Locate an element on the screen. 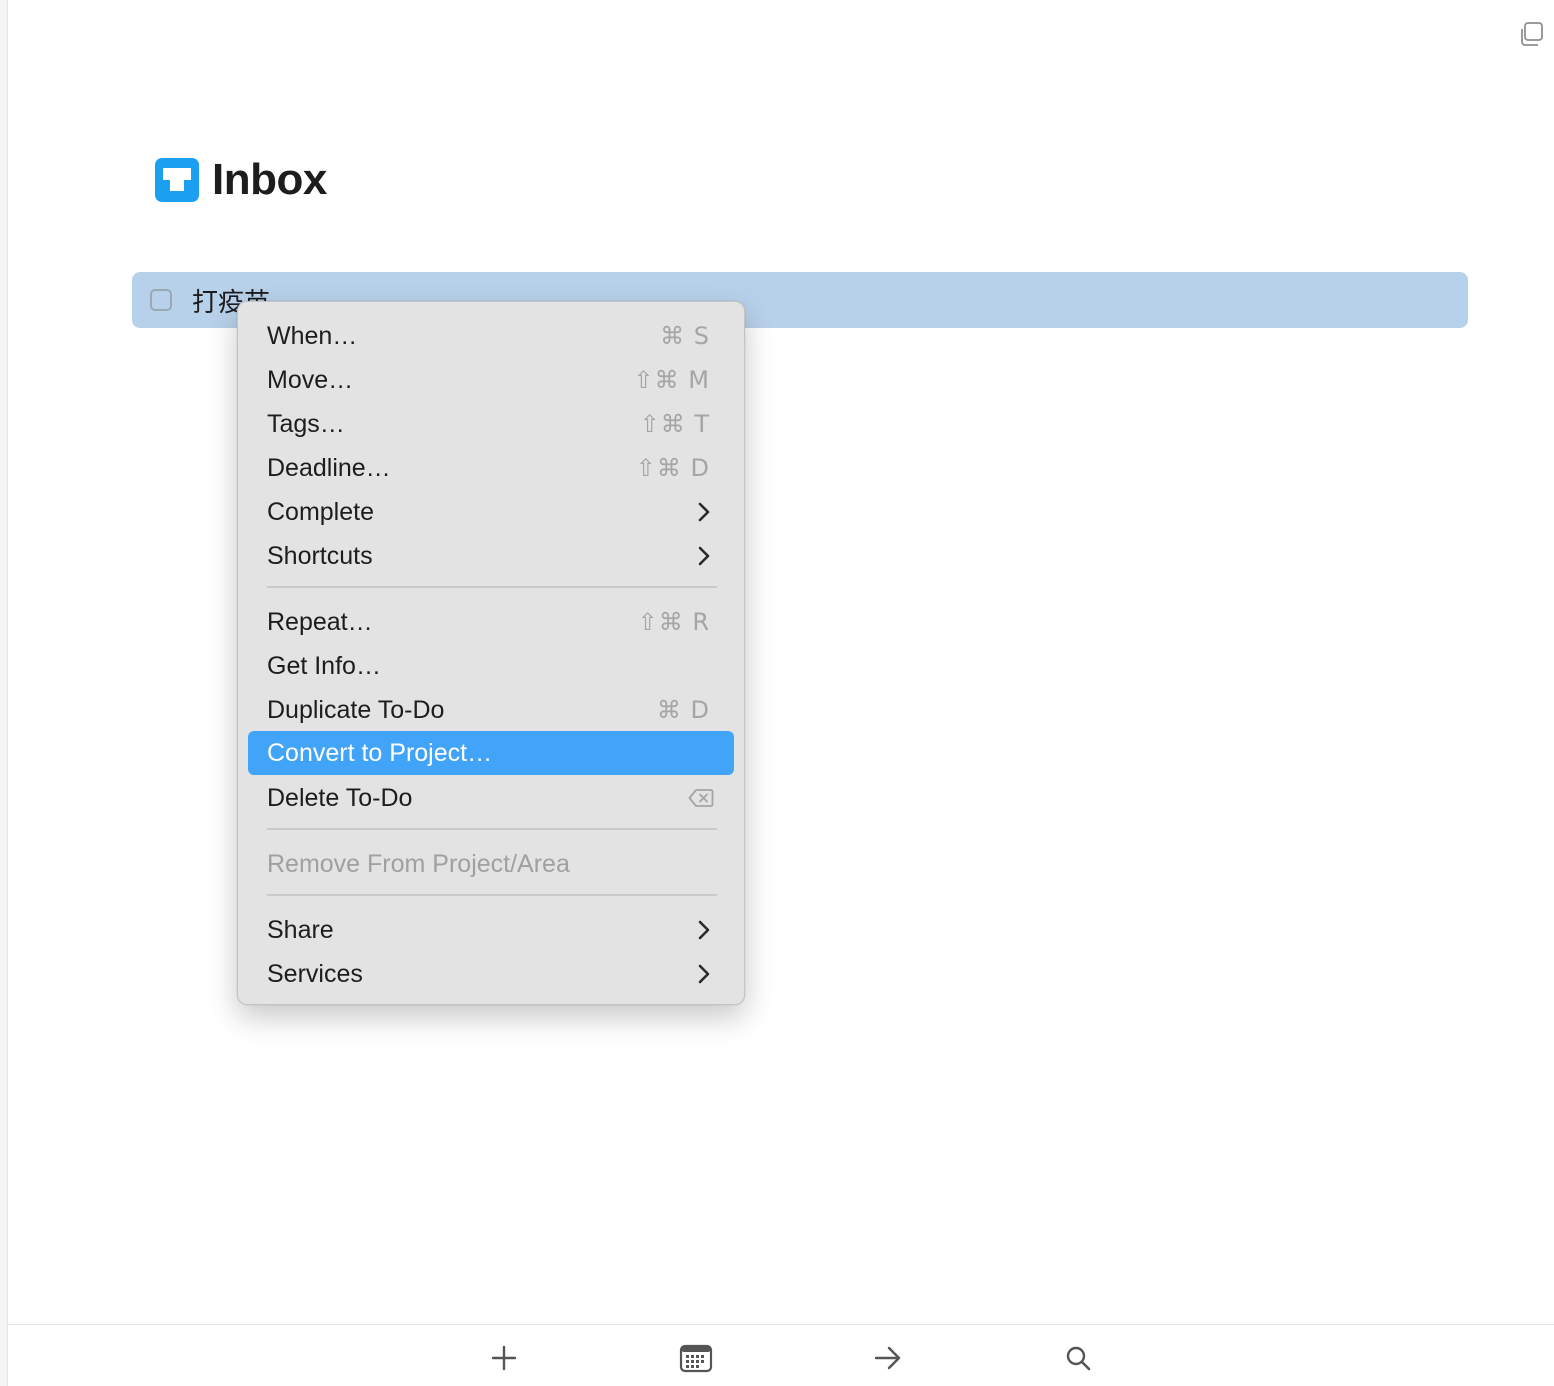  arrow-right-icon is located at coordinates (887, 1358).